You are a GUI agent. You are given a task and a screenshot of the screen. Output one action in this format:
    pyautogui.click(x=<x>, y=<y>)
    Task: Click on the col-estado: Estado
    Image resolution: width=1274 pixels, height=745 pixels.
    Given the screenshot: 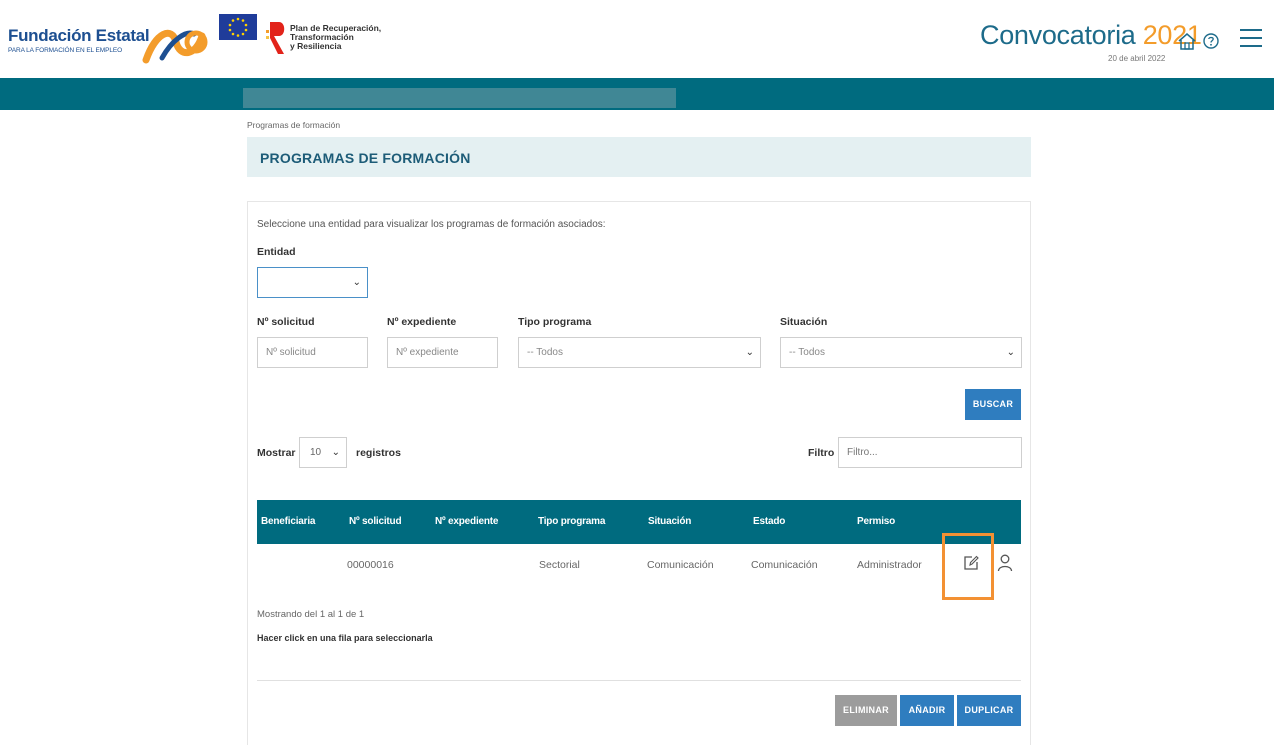 What is the action you would take?
    pyautogui.click(x=769, y=521)
    